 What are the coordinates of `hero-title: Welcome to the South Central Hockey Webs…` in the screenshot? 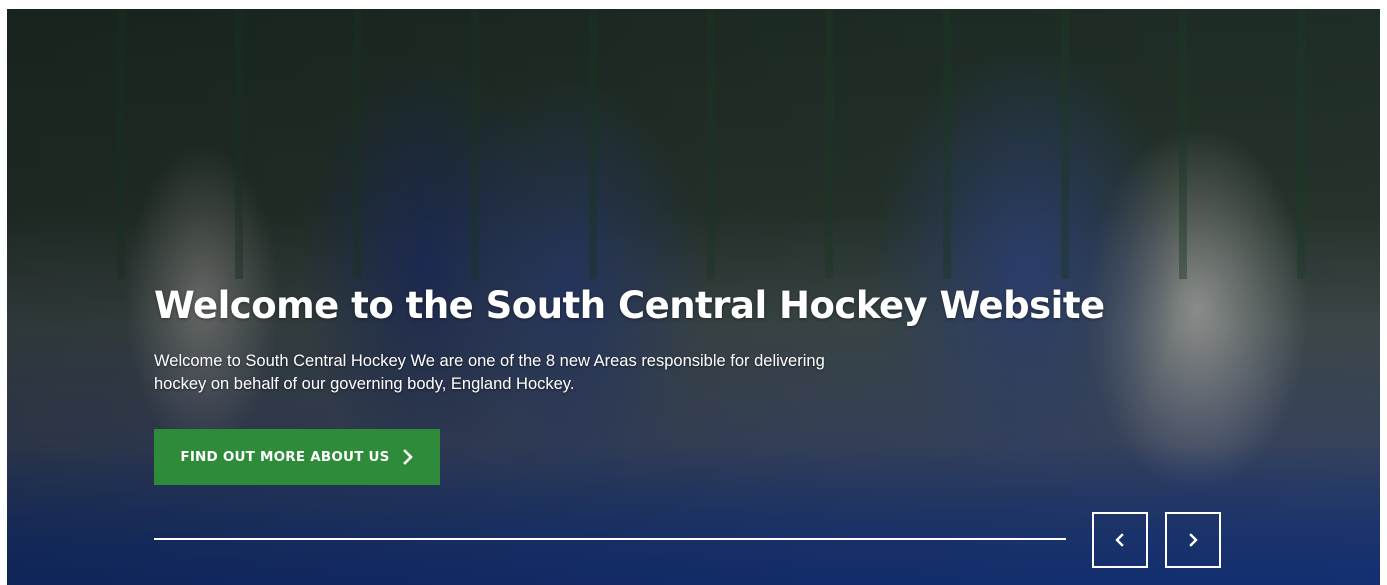 It's located at (629, 305).